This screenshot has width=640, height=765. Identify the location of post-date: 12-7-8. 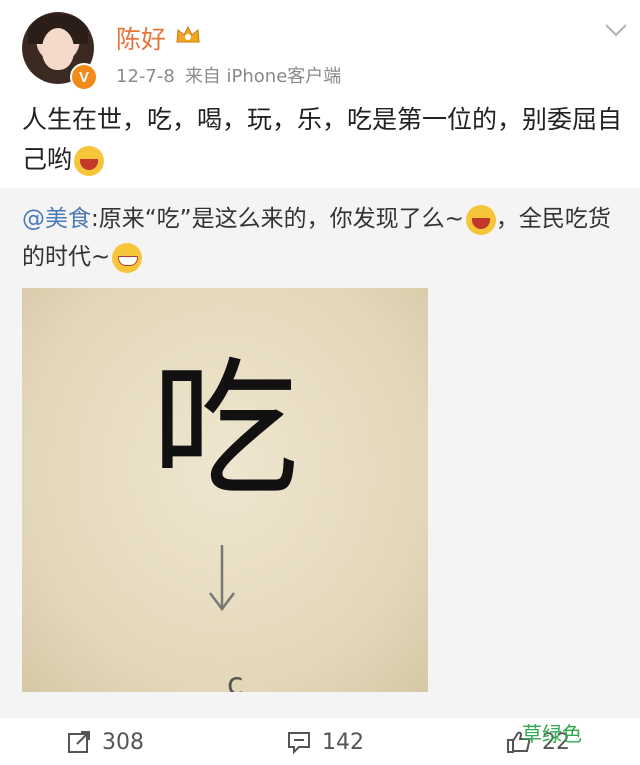
(145, 76).